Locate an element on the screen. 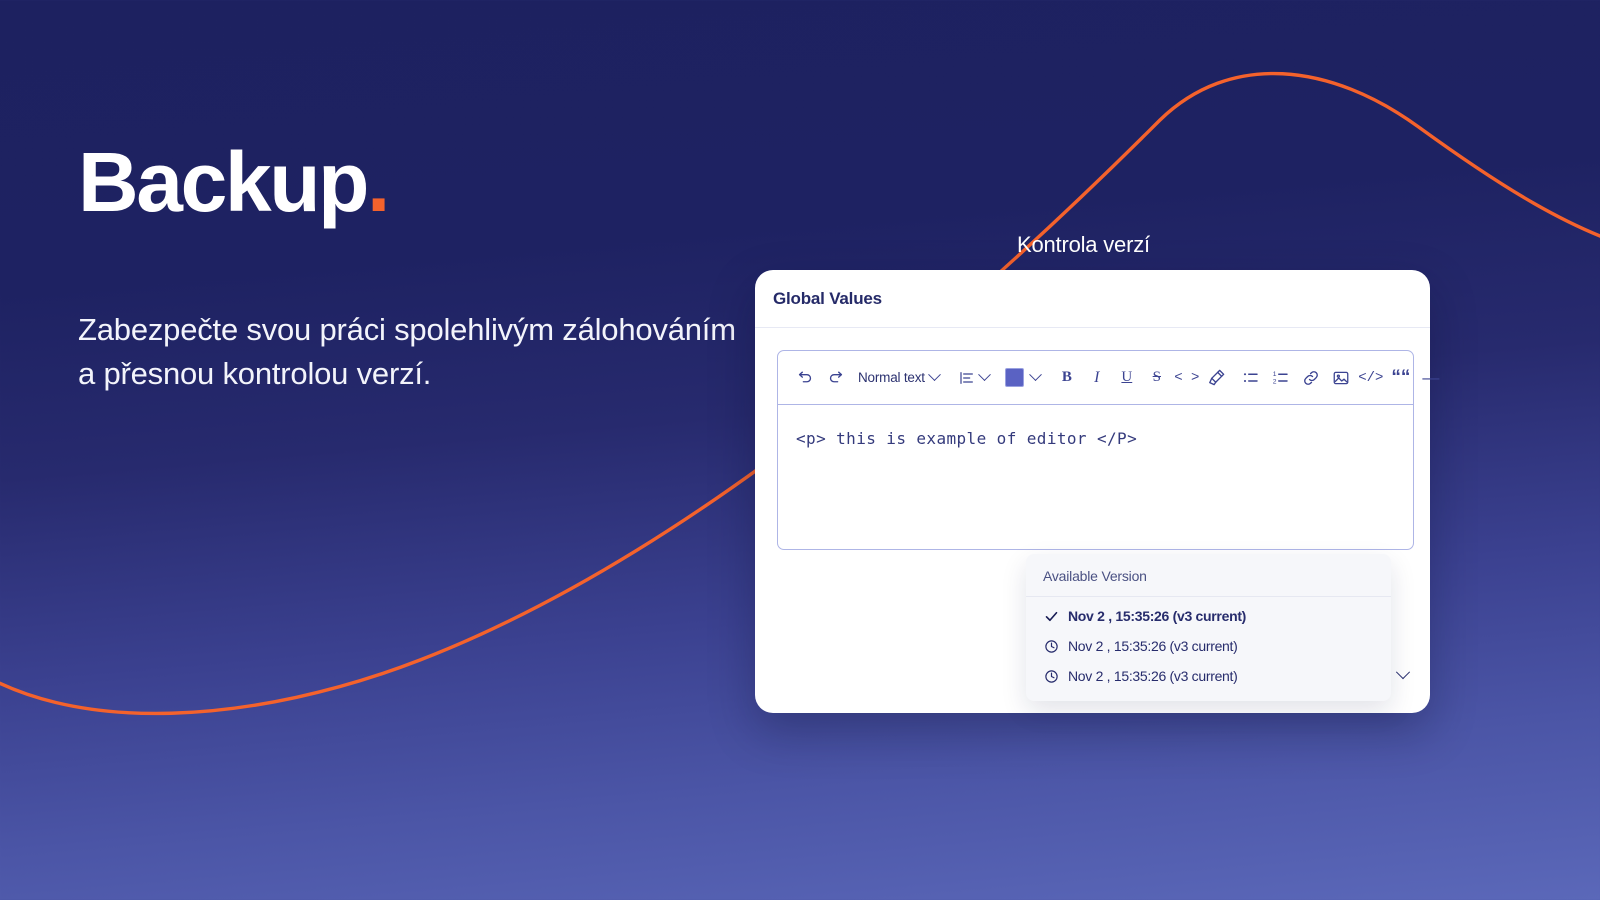 Image resolution: width=1600 pixels, height=900 pixels. undo-icon is located at coordinates (804, 377).